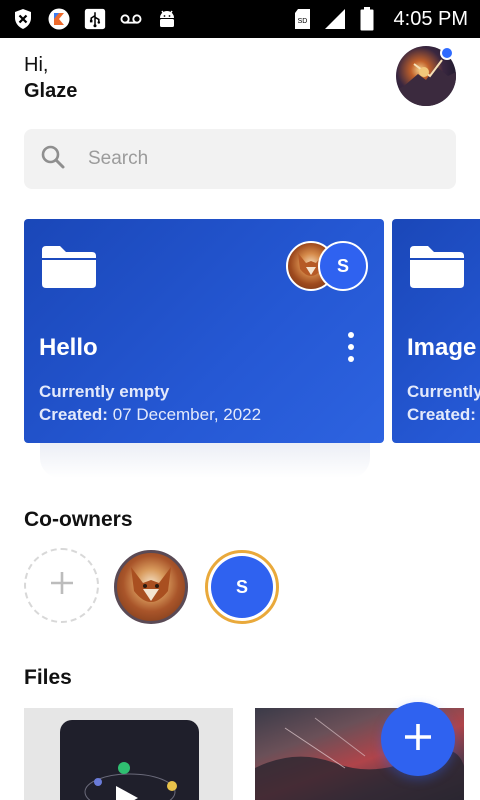 This screenshot has height=800, width=480. I want to click on co-owner-initial: S, so click(242, 587).